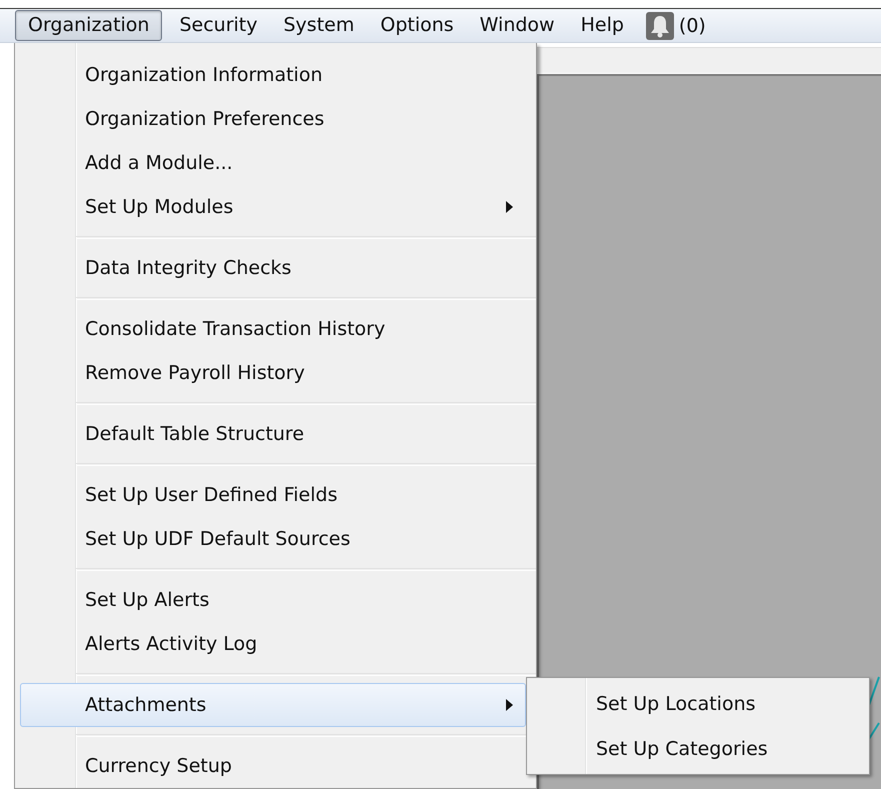  Describe the element at coordinates (273, 495) in the screenshot. I see `menu-item: Set Up User Defined Fields` at that location.